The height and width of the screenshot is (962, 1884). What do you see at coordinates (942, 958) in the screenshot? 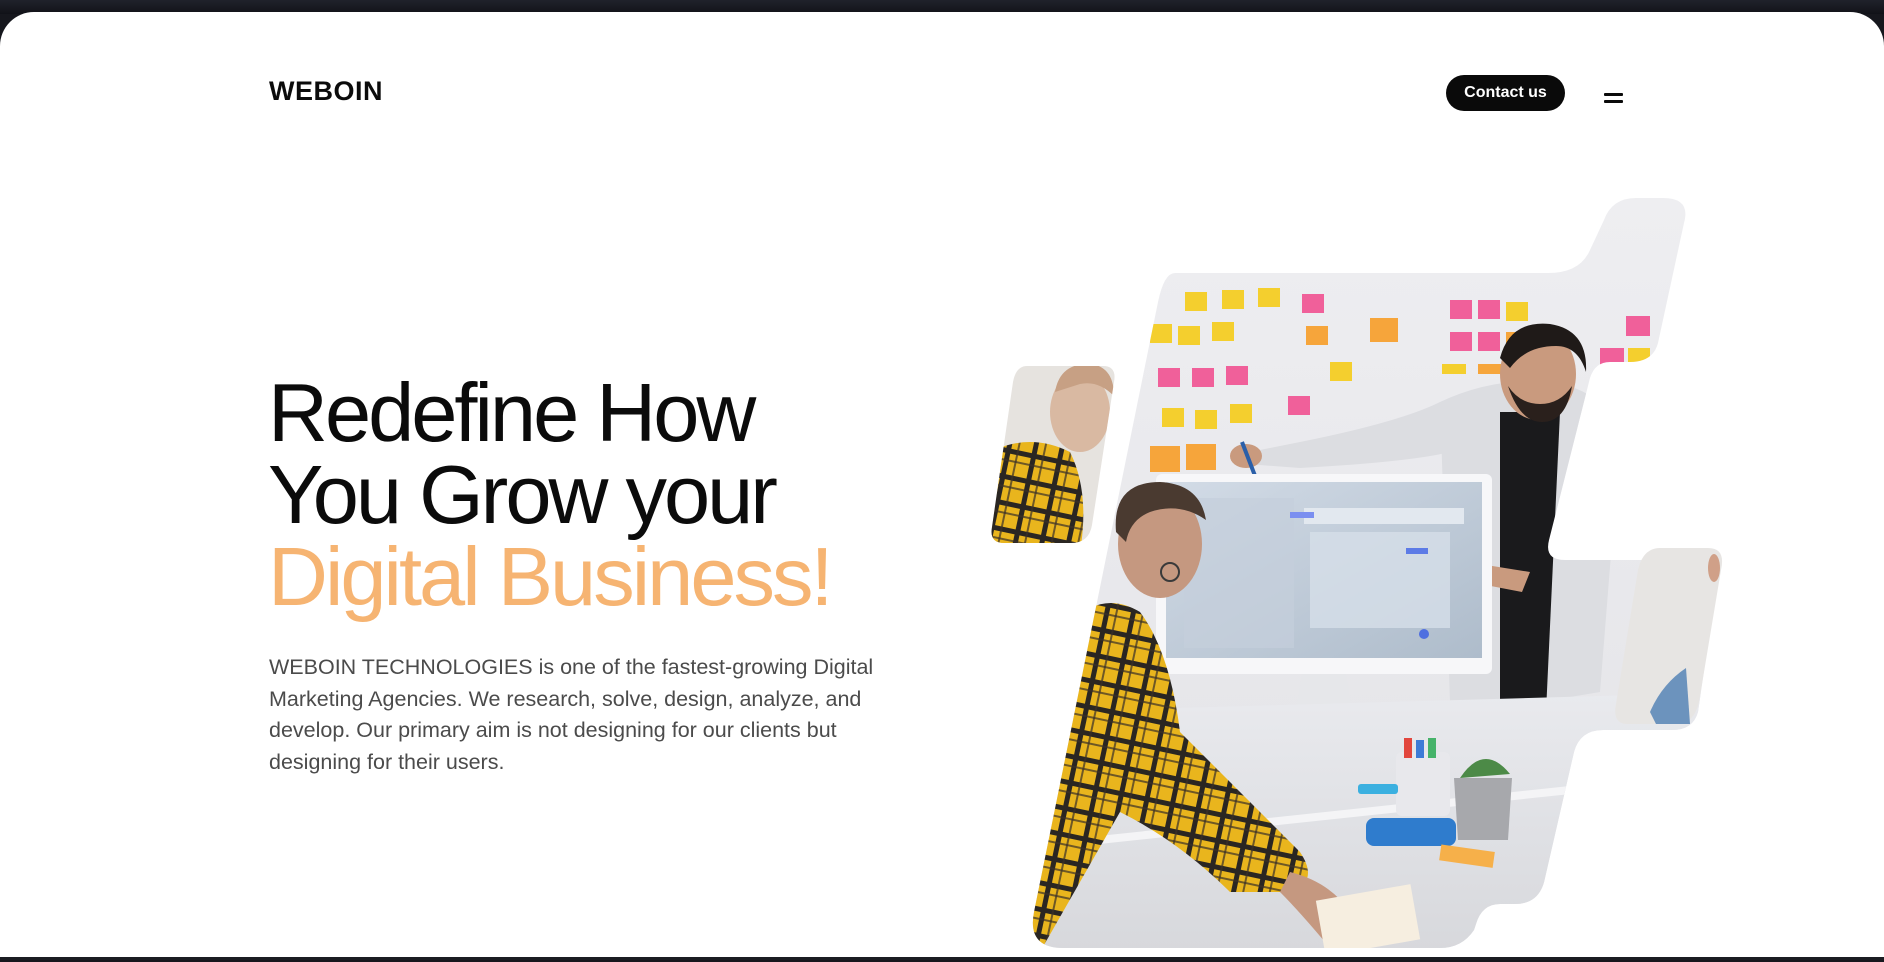
I see `page-bottom-edge` at bounding box center [942, 958].